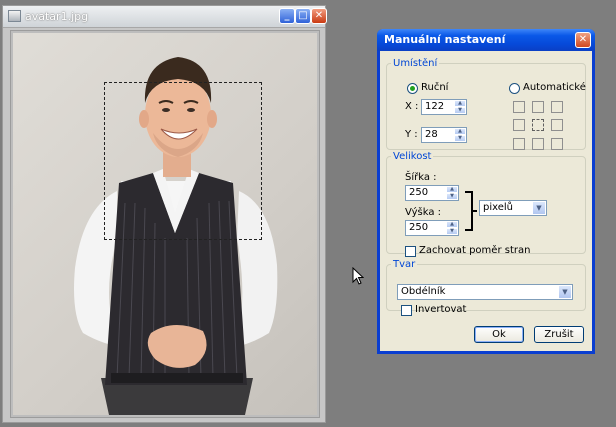 This screenshot has width=616, height=427. Describe the element at coordinates (432, 228) in the screenshot. I see `height-spinbox: 250 ▲ ▼` at that location.